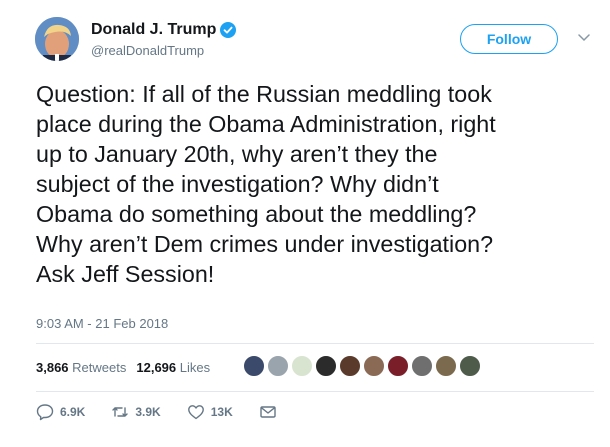  I want to click on tweet-actions: 6.9K 3.9K 13K, so click(172, 412).